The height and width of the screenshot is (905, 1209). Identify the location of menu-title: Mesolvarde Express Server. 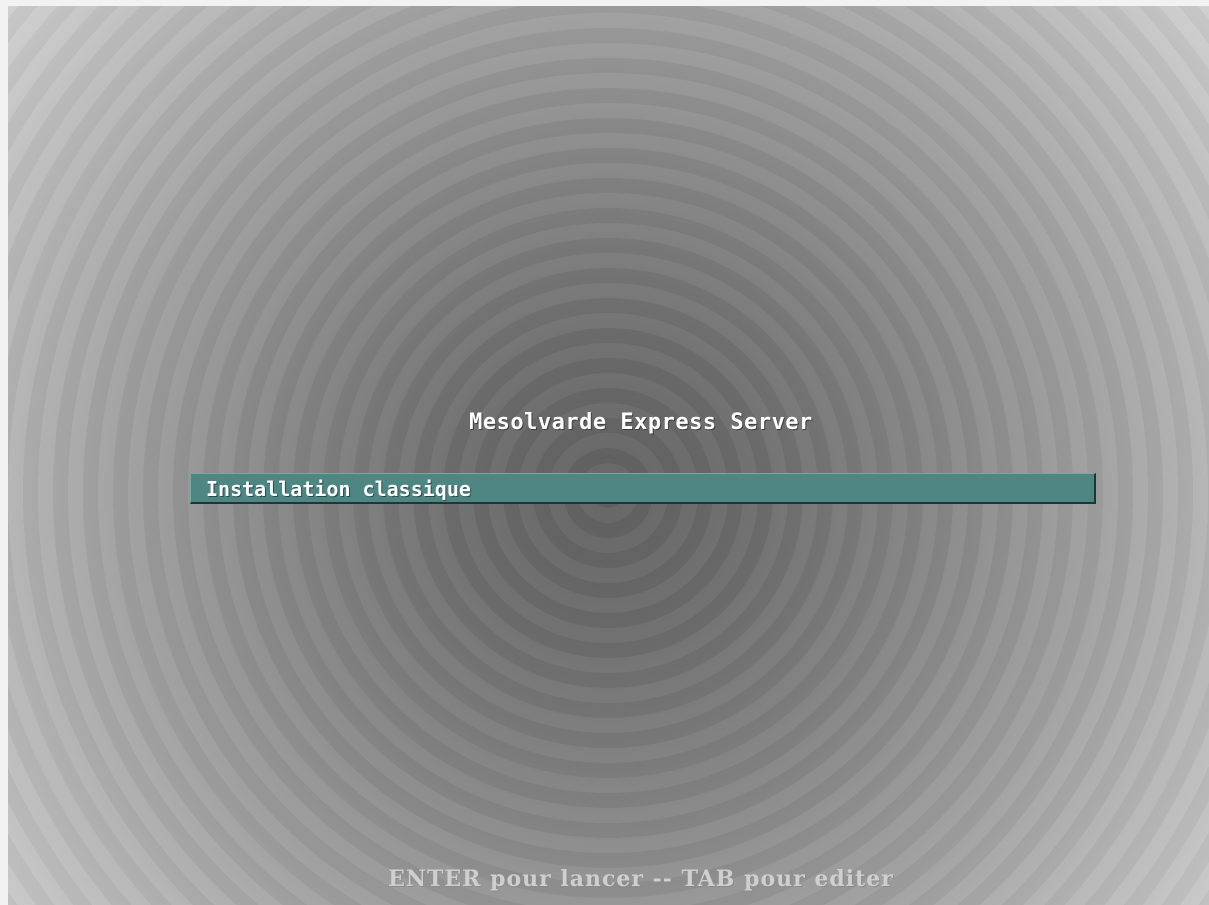
(641, 422).